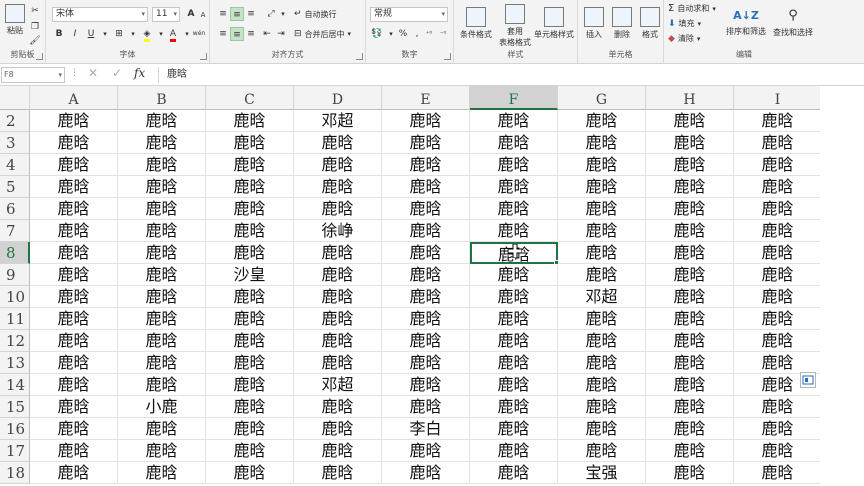 The height and width of the screenshot is (486, 864). What do you see at coordinates (338, 451) in the screenshot?
I see `cell-d17: 鹿晗` at bounding box center [338, 451].